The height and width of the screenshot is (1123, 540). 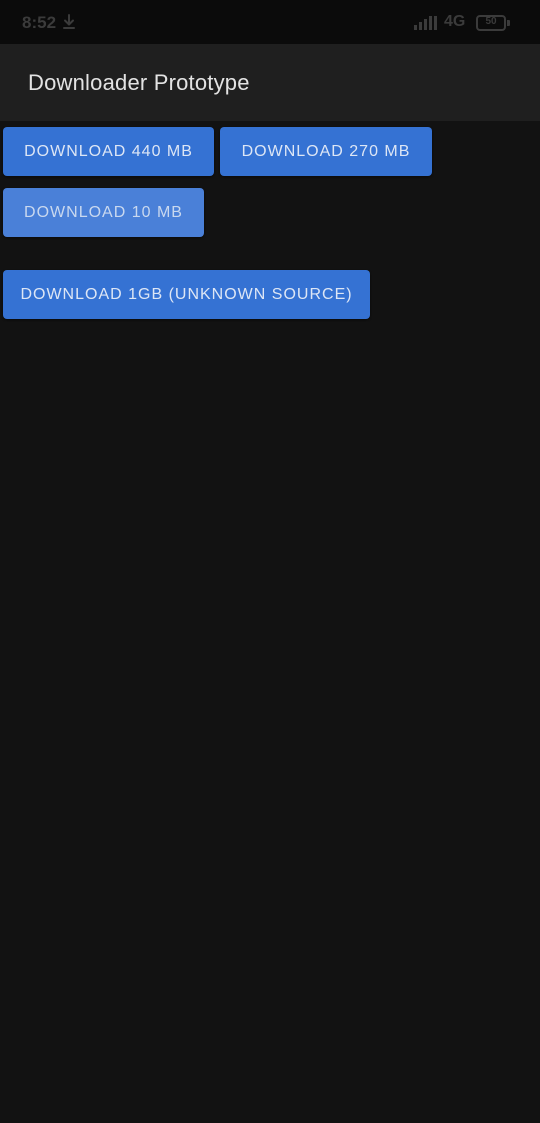 What do you see at coordinates (69, 21) in the screenshot?
I see `download-icon` at bounding box center [69, 21].